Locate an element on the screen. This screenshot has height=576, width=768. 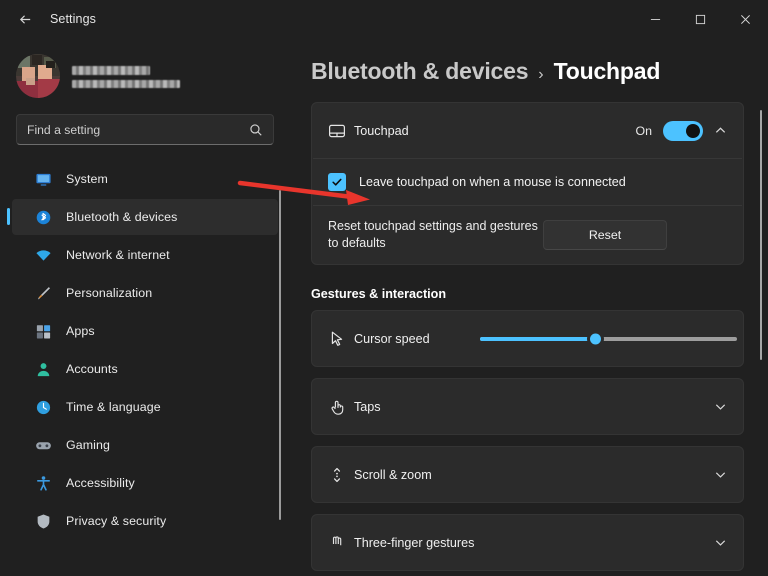
sidebar-item-label: Personalization is located at coordinates (109, 293).